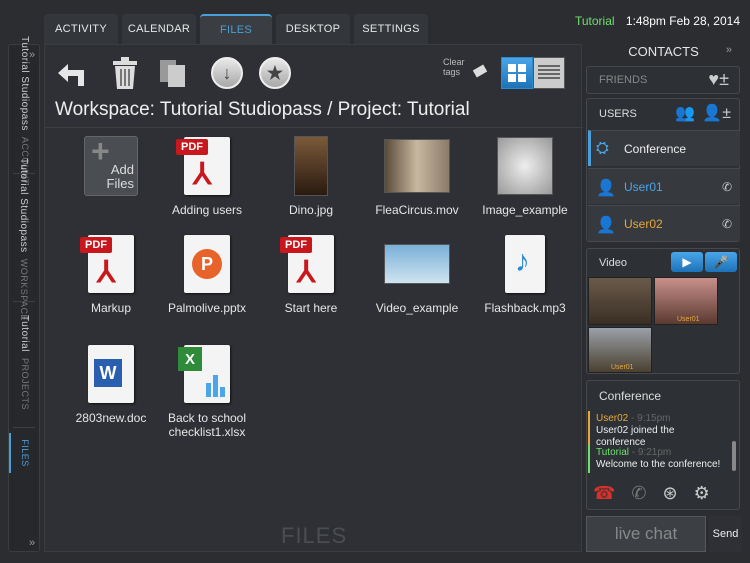 The width and height of the screenshot is (750, 563). I want to click on file-item: X Back to school checklist1.xlsx, so click(207, 391).